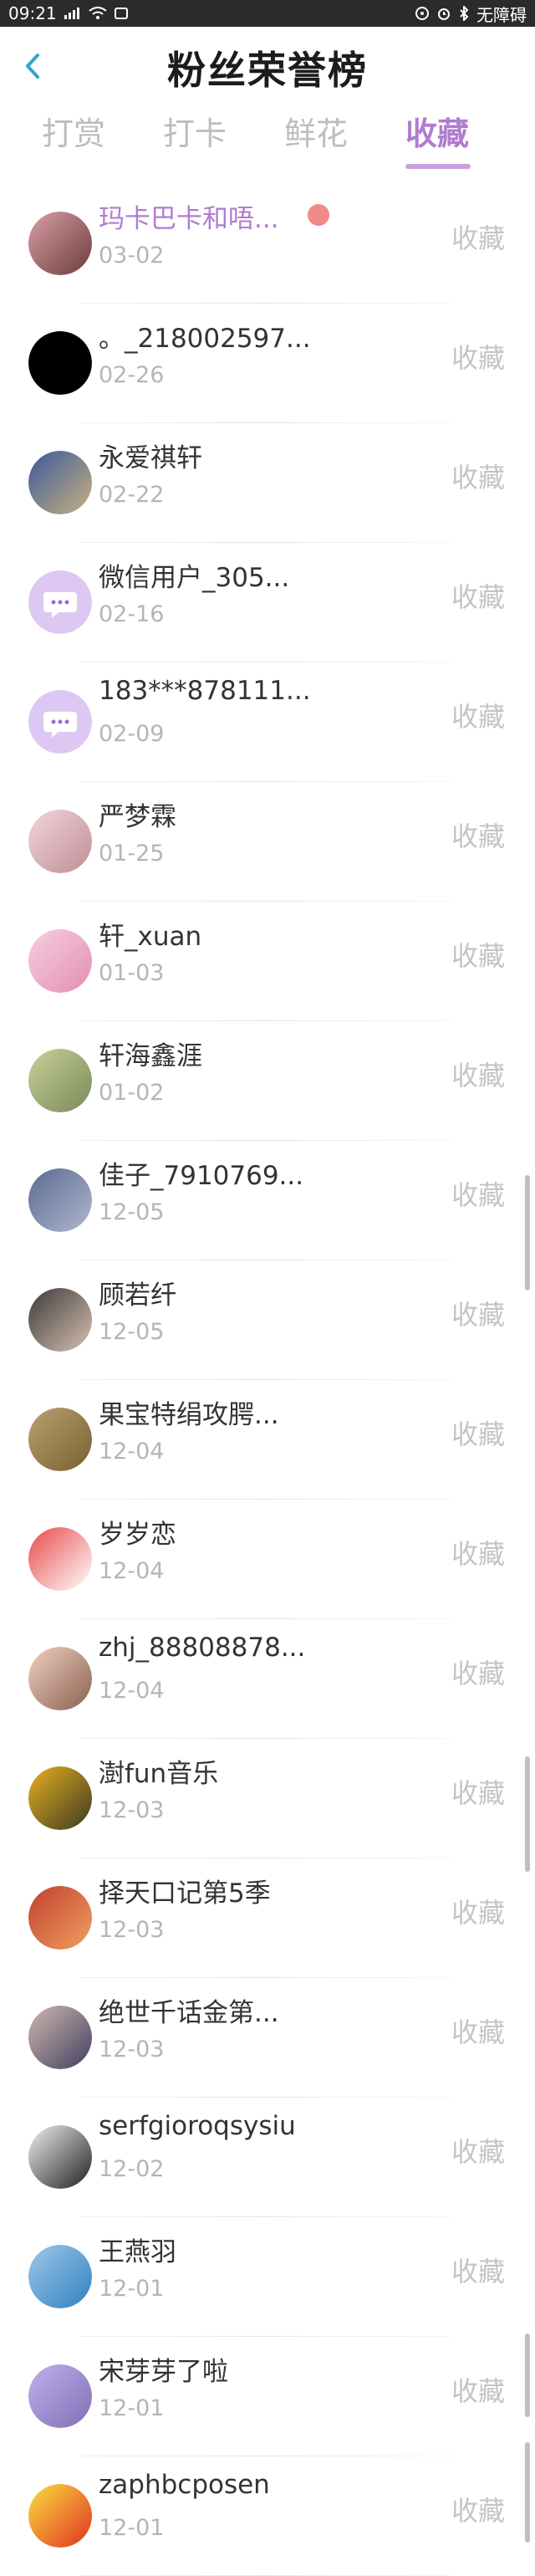 This screenshot has width=535, height=2576. I want to click on user-name: serfgioroqsysiu, so click(197, 2126).